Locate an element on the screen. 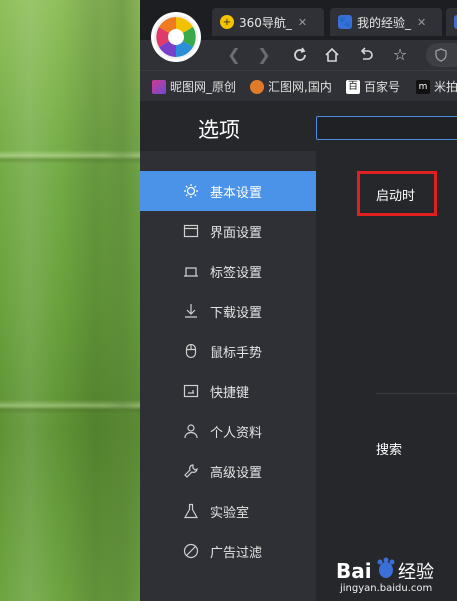 The image size is (457, 601). window-icon is located at coordinates (191, 231).